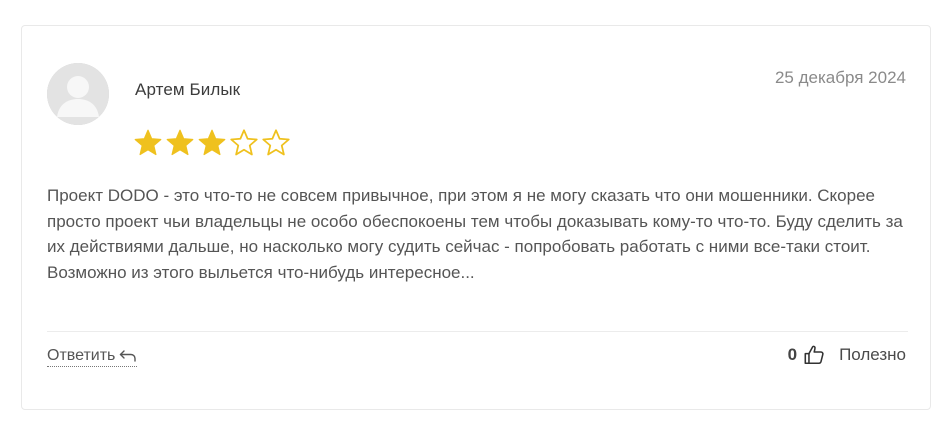  I want to click on user-placeholder-icon, so click(78, 94).